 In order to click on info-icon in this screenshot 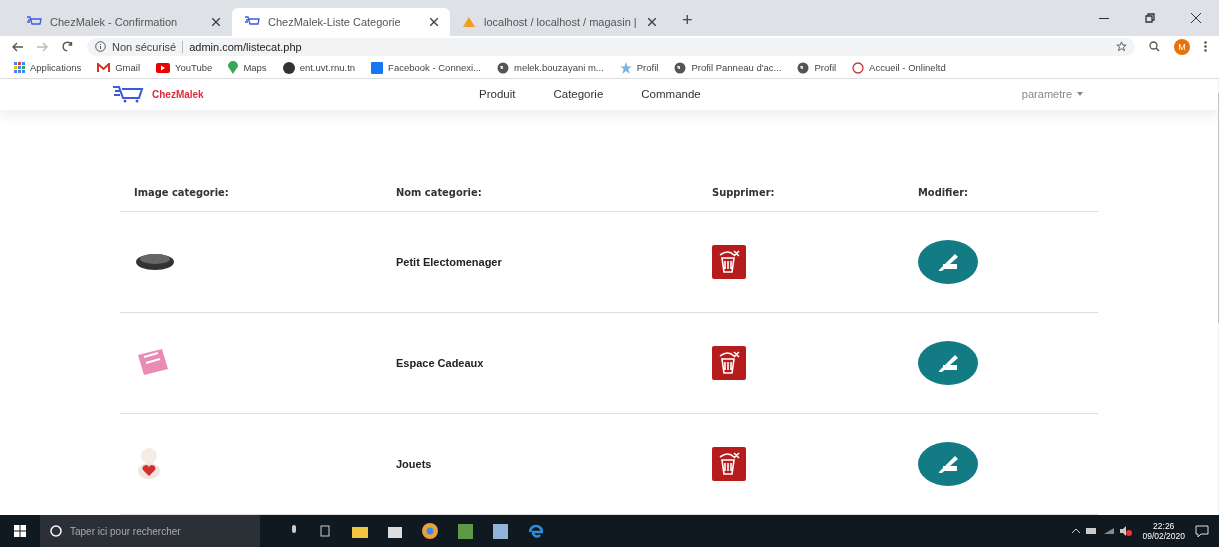, I will do `click(100, 46)`.